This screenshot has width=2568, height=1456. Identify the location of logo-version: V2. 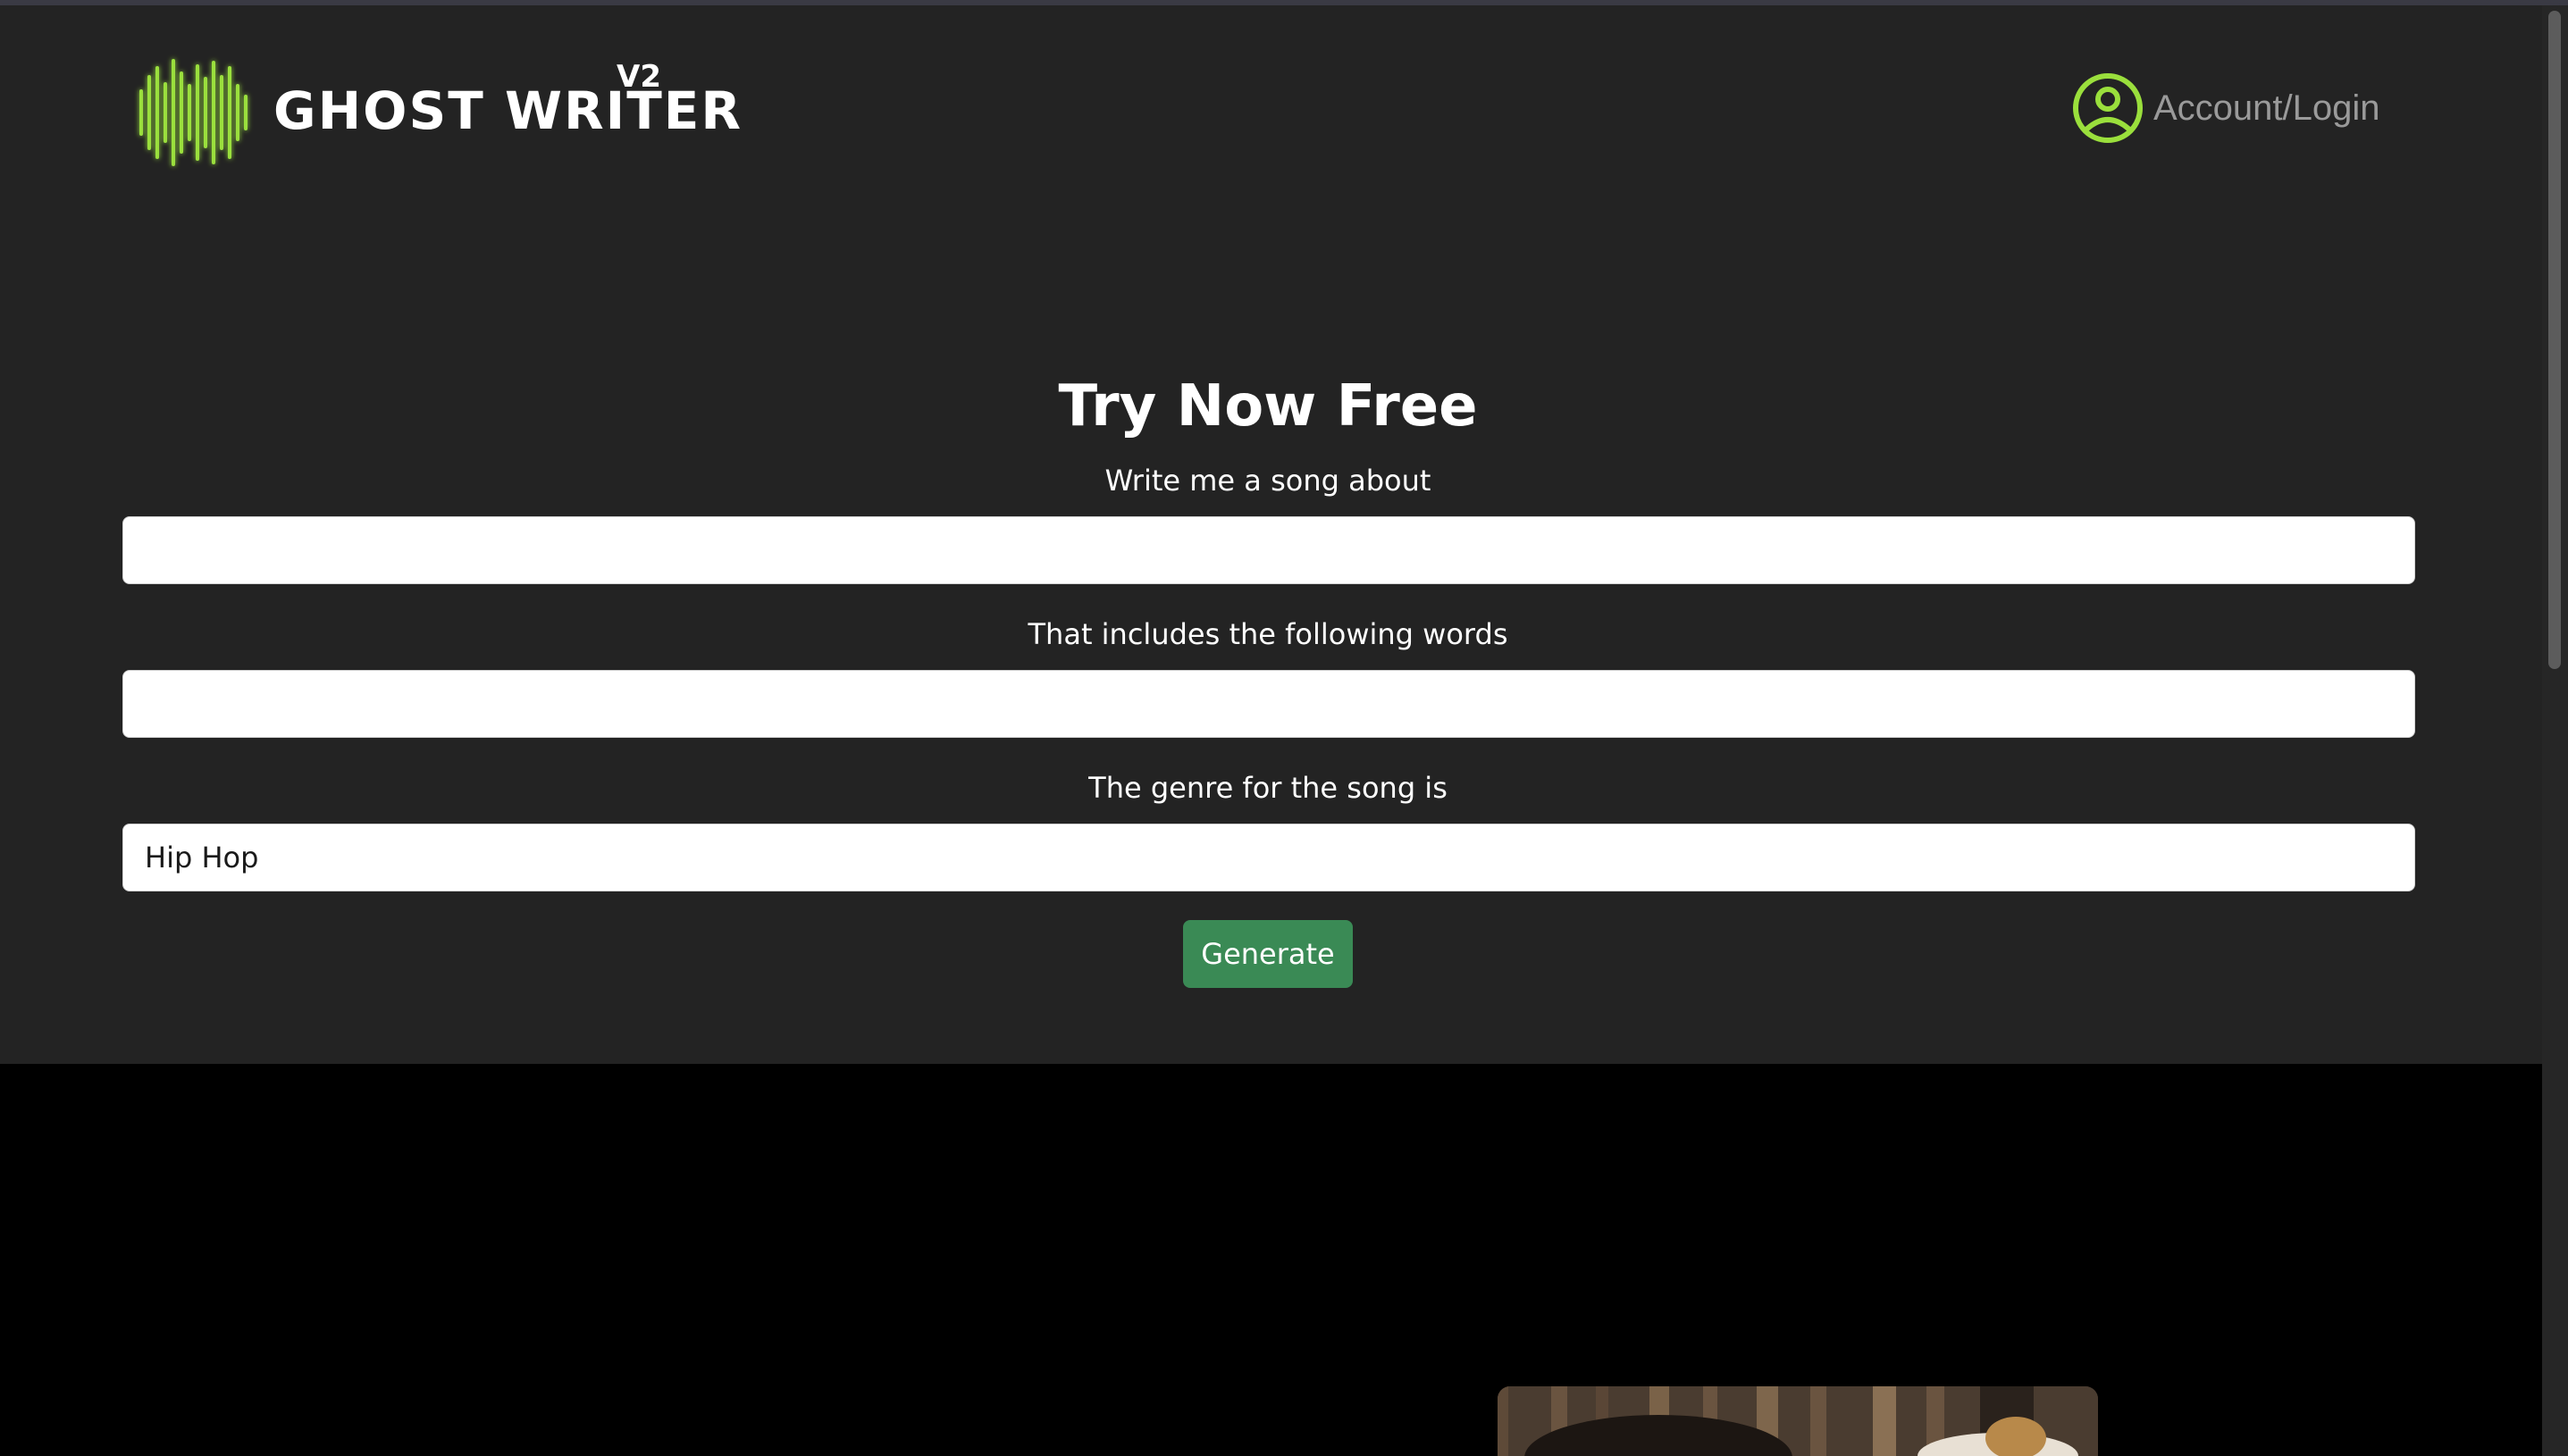
(639, 77).